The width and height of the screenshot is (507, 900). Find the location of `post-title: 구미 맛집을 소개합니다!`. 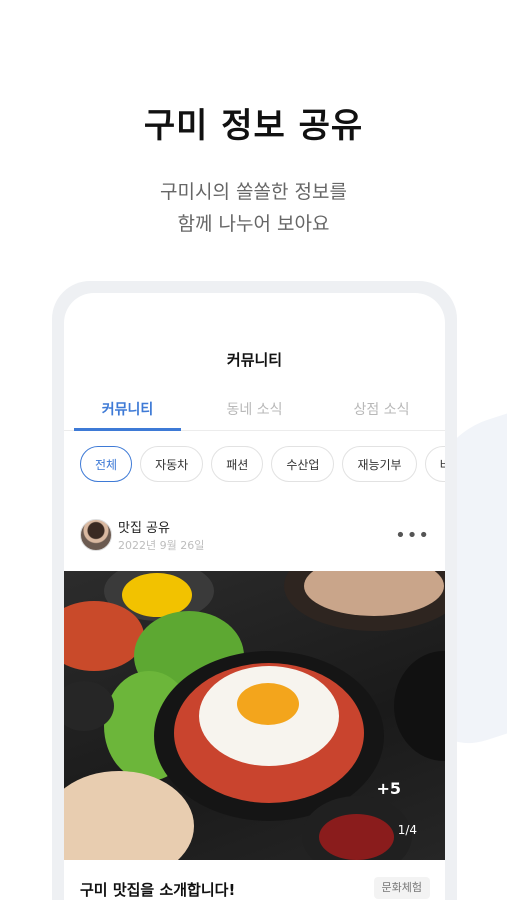

post-title: 구미 맛집을 소개합니다! is located at coordinates (157, 889).